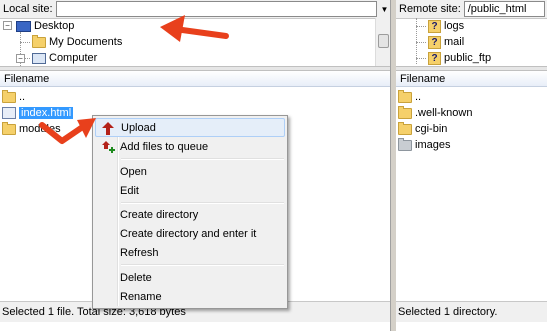 This screenshot has height=331, width=547. I want to click on remote-file-row-cgi-bin: cgi-bin, so click(471, 129).